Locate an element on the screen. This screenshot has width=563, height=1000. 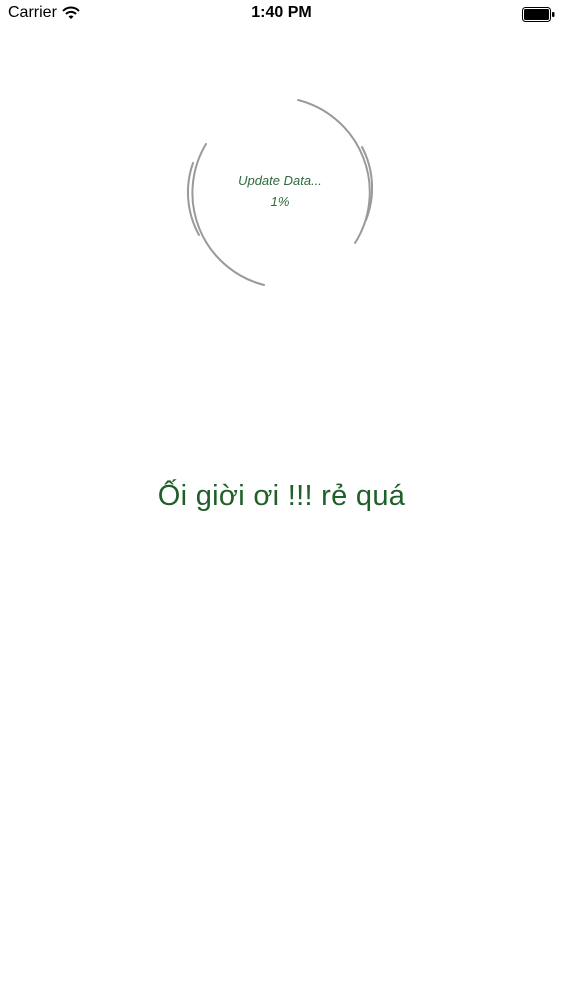
loading-ring-icon is located at coordinates (280, 192).